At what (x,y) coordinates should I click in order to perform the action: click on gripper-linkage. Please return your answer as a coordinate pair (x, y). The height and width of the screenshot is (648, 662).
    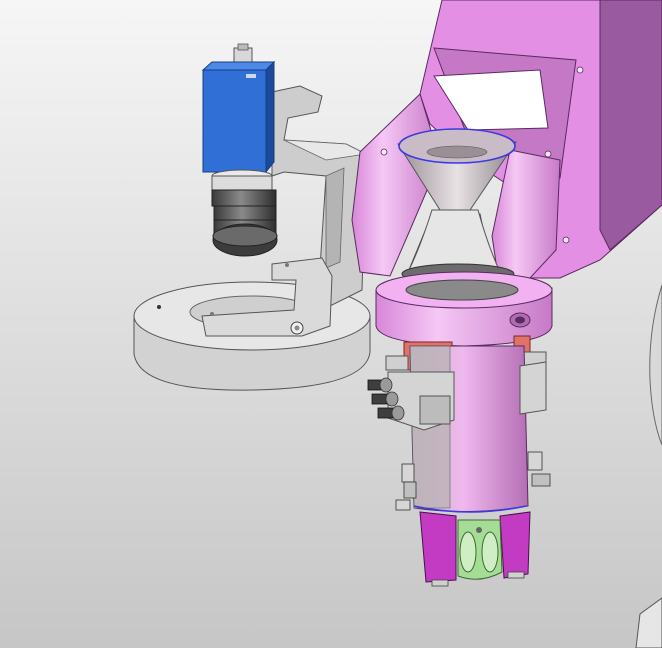
    Looking at the image, I should click on (480, 549).